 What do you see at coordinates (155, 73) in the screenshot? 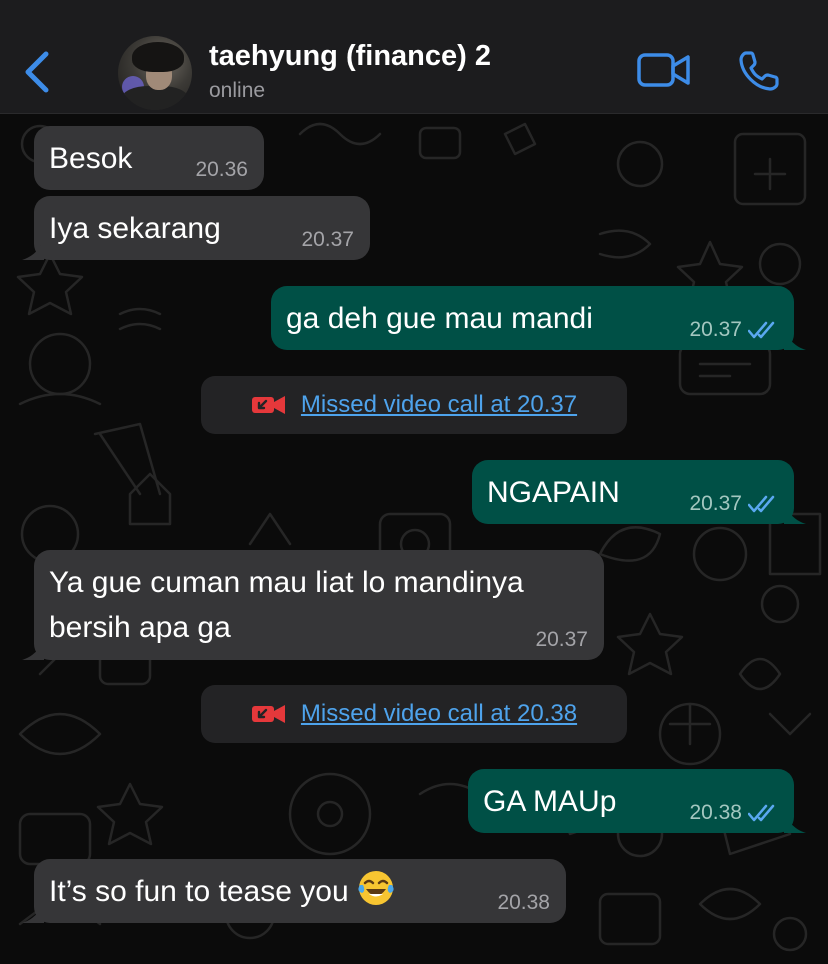
I see `avatar` at bounding box center [155, 73].